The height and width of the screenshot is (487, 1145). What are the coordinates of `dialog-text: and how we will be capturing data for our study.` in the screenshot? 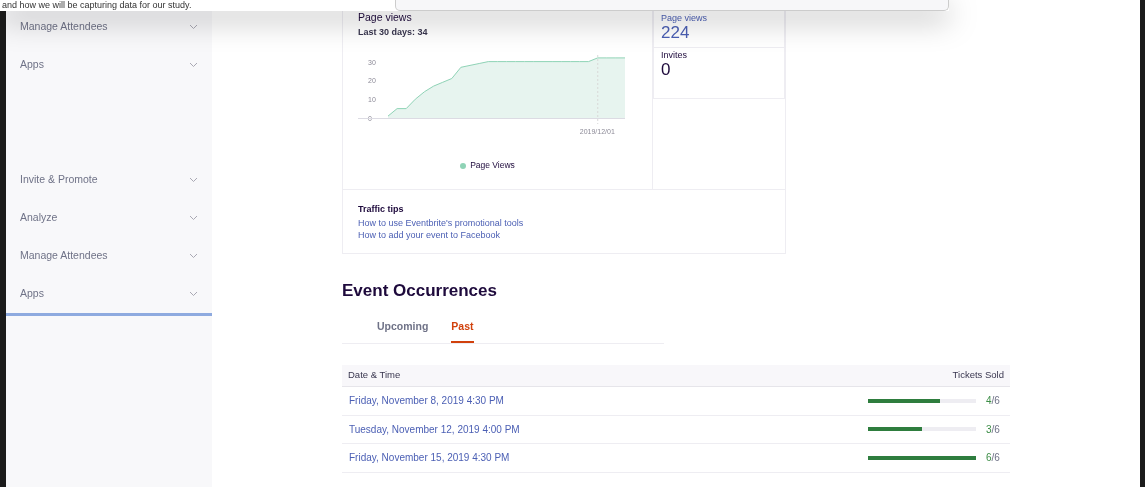 It's located at (177, 5).